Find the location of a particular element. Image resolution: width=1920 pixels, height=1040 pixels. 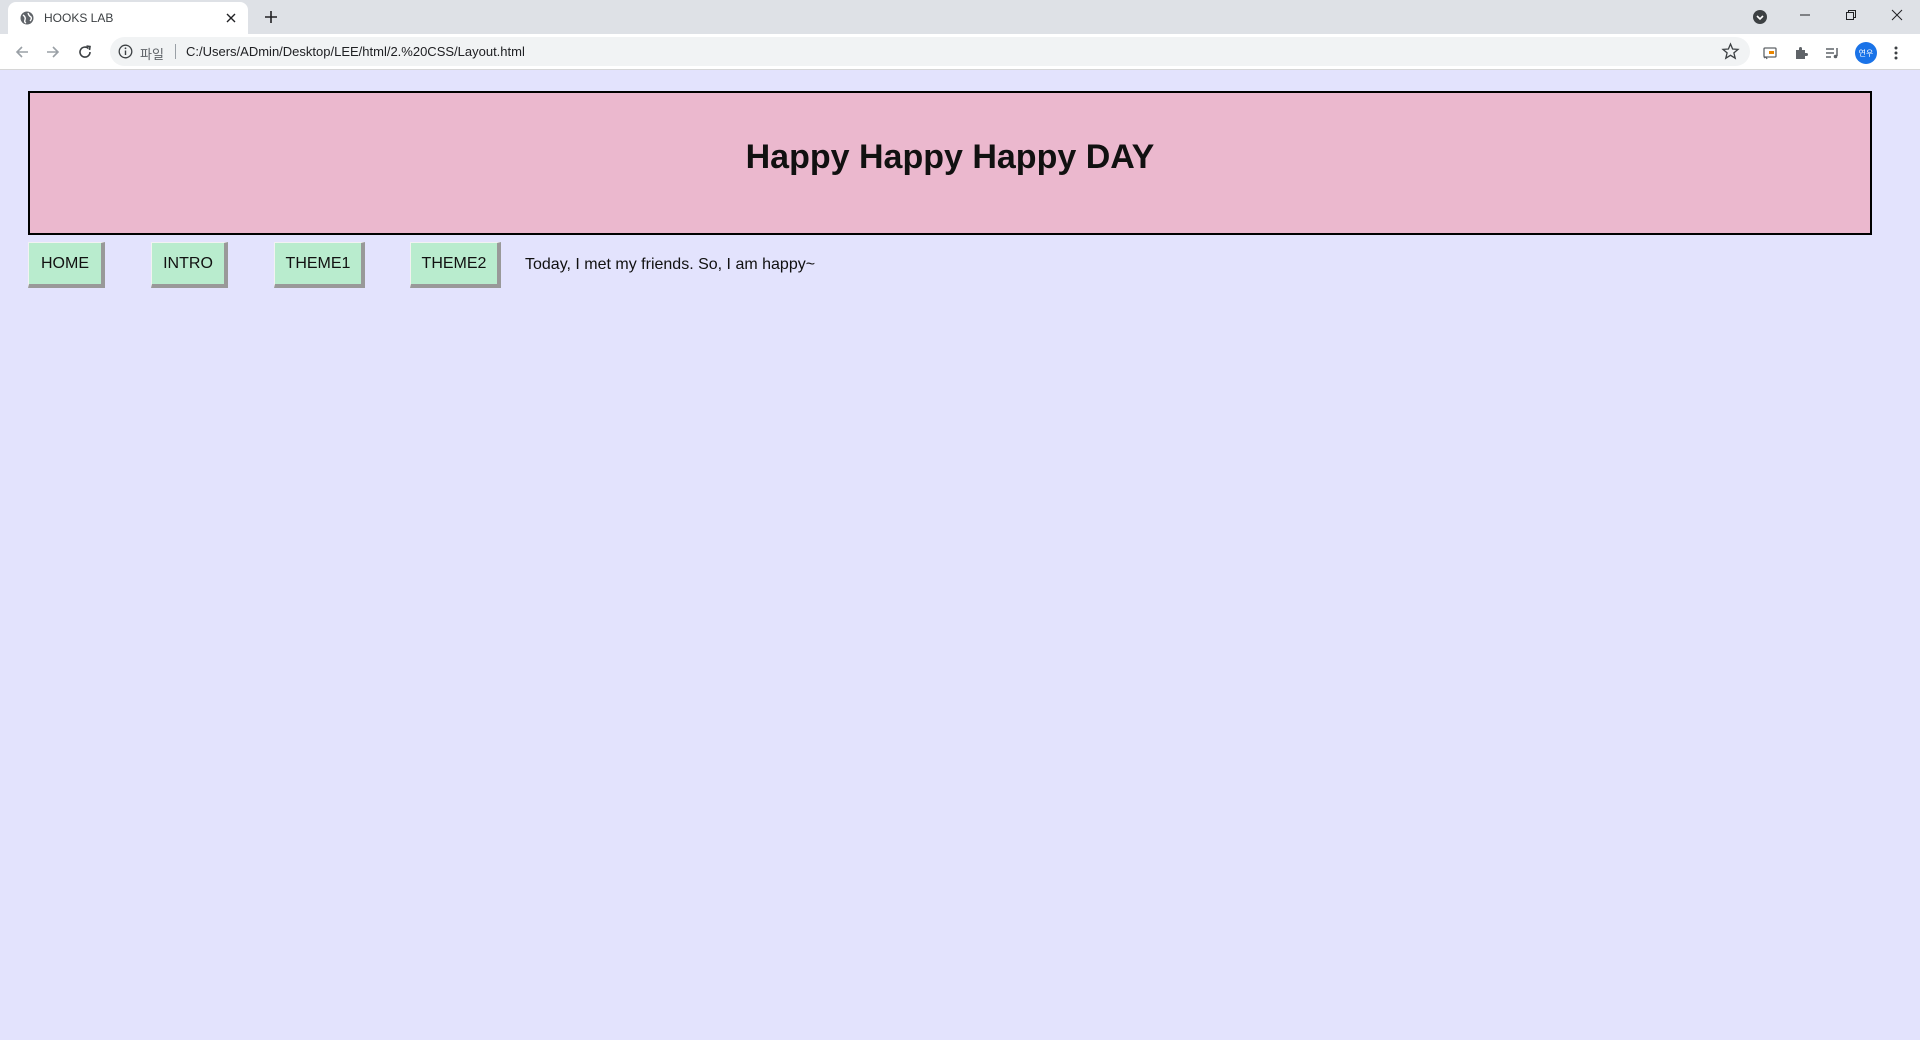

content-text: Today, I met my friends. So, I am happy~ is located at coordinates (670, 264).